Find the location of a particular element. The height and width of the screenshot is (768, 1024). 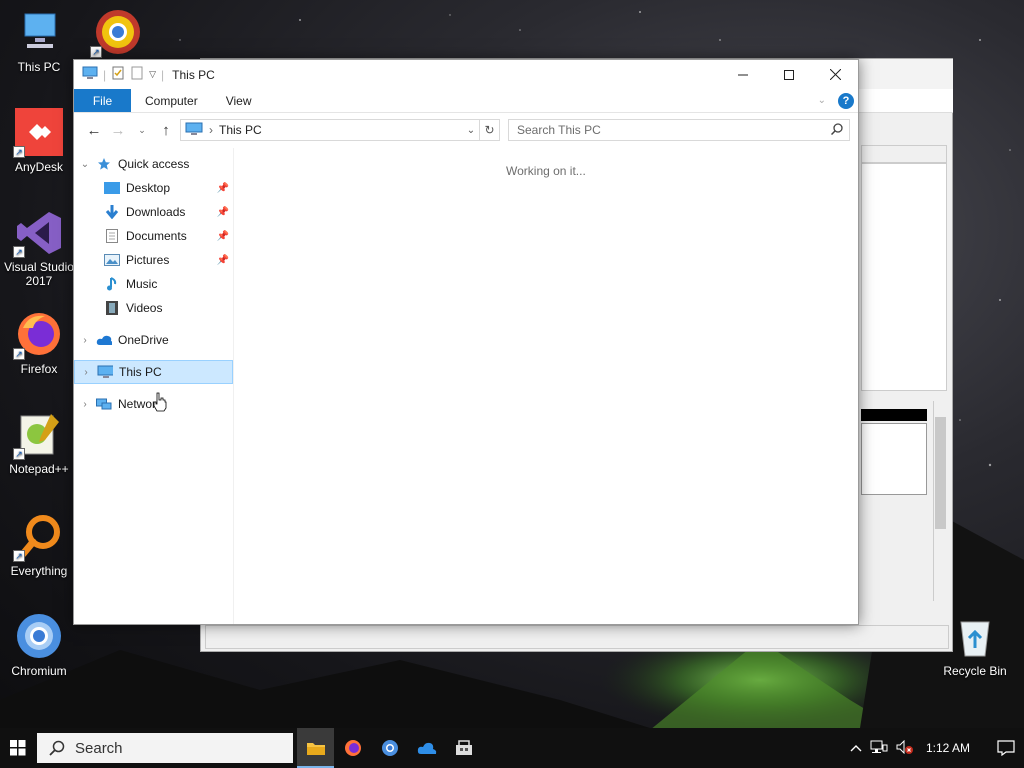

desktop-icon-everything: ↗ Everything is located at coordinates (39, 545).